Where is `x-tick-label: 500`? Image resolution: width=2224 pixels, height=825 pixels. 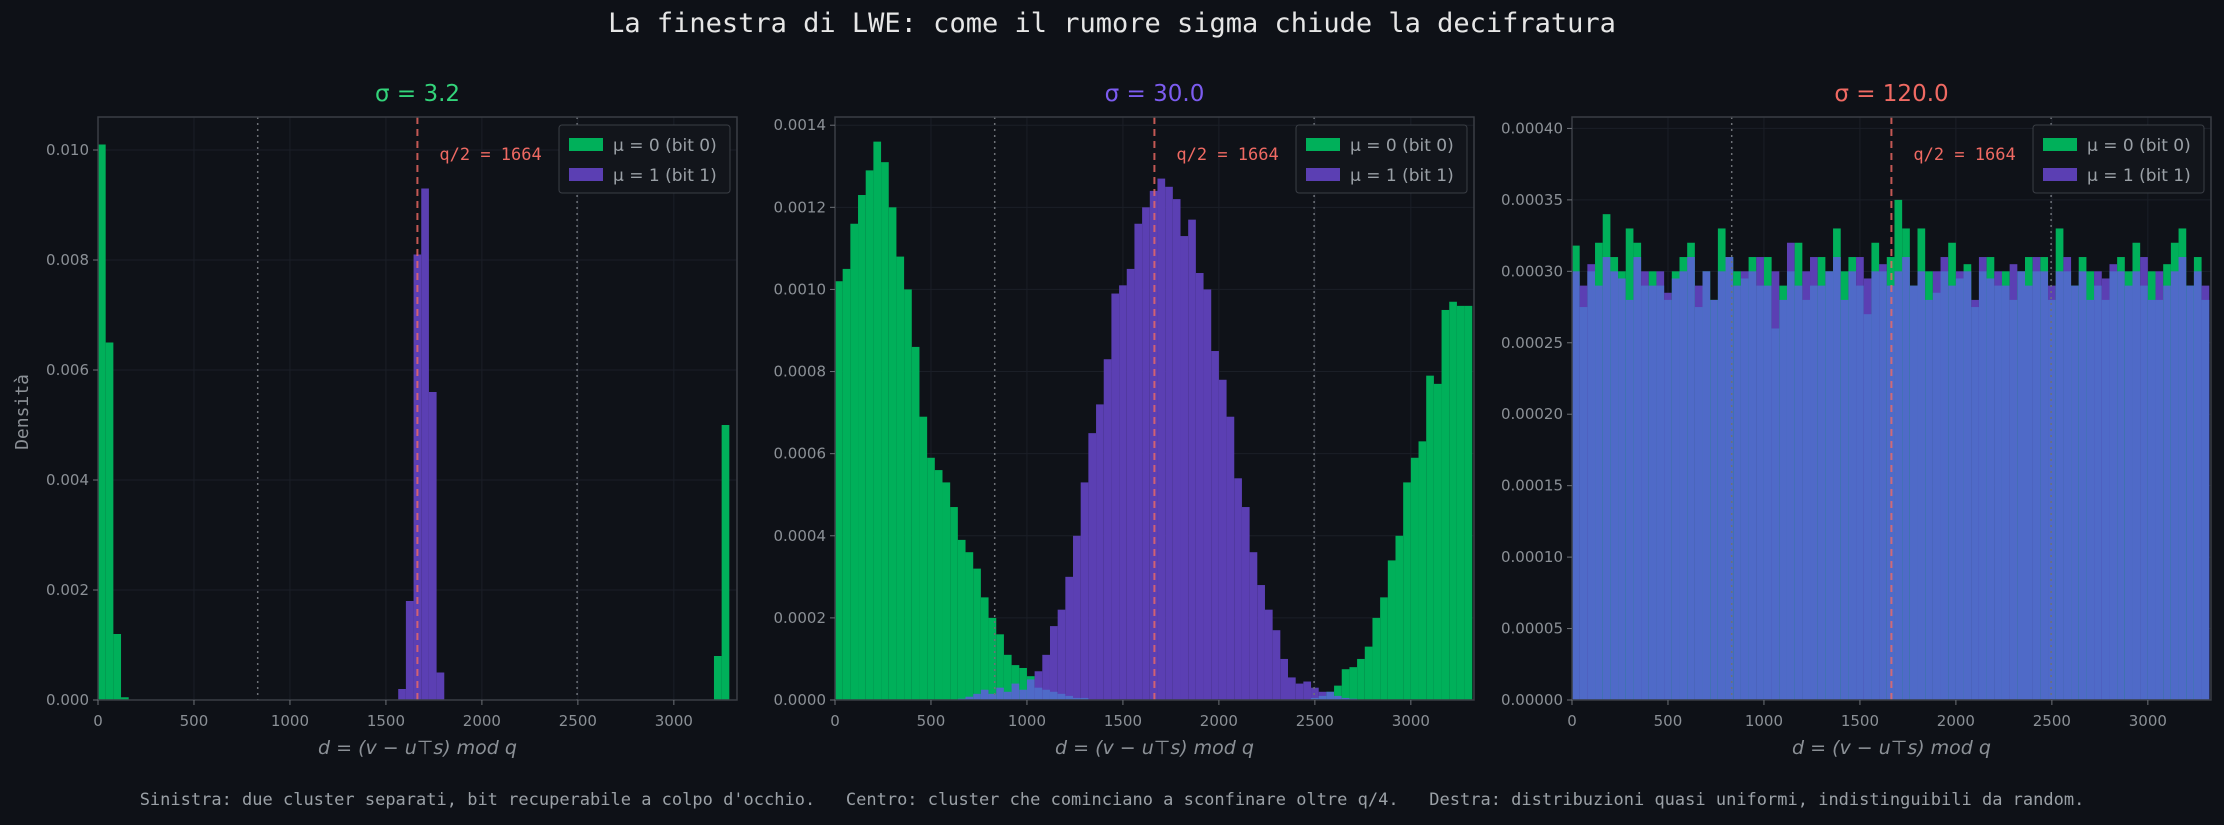
x-tick-label: 500 is located at coordinates (194, 721).